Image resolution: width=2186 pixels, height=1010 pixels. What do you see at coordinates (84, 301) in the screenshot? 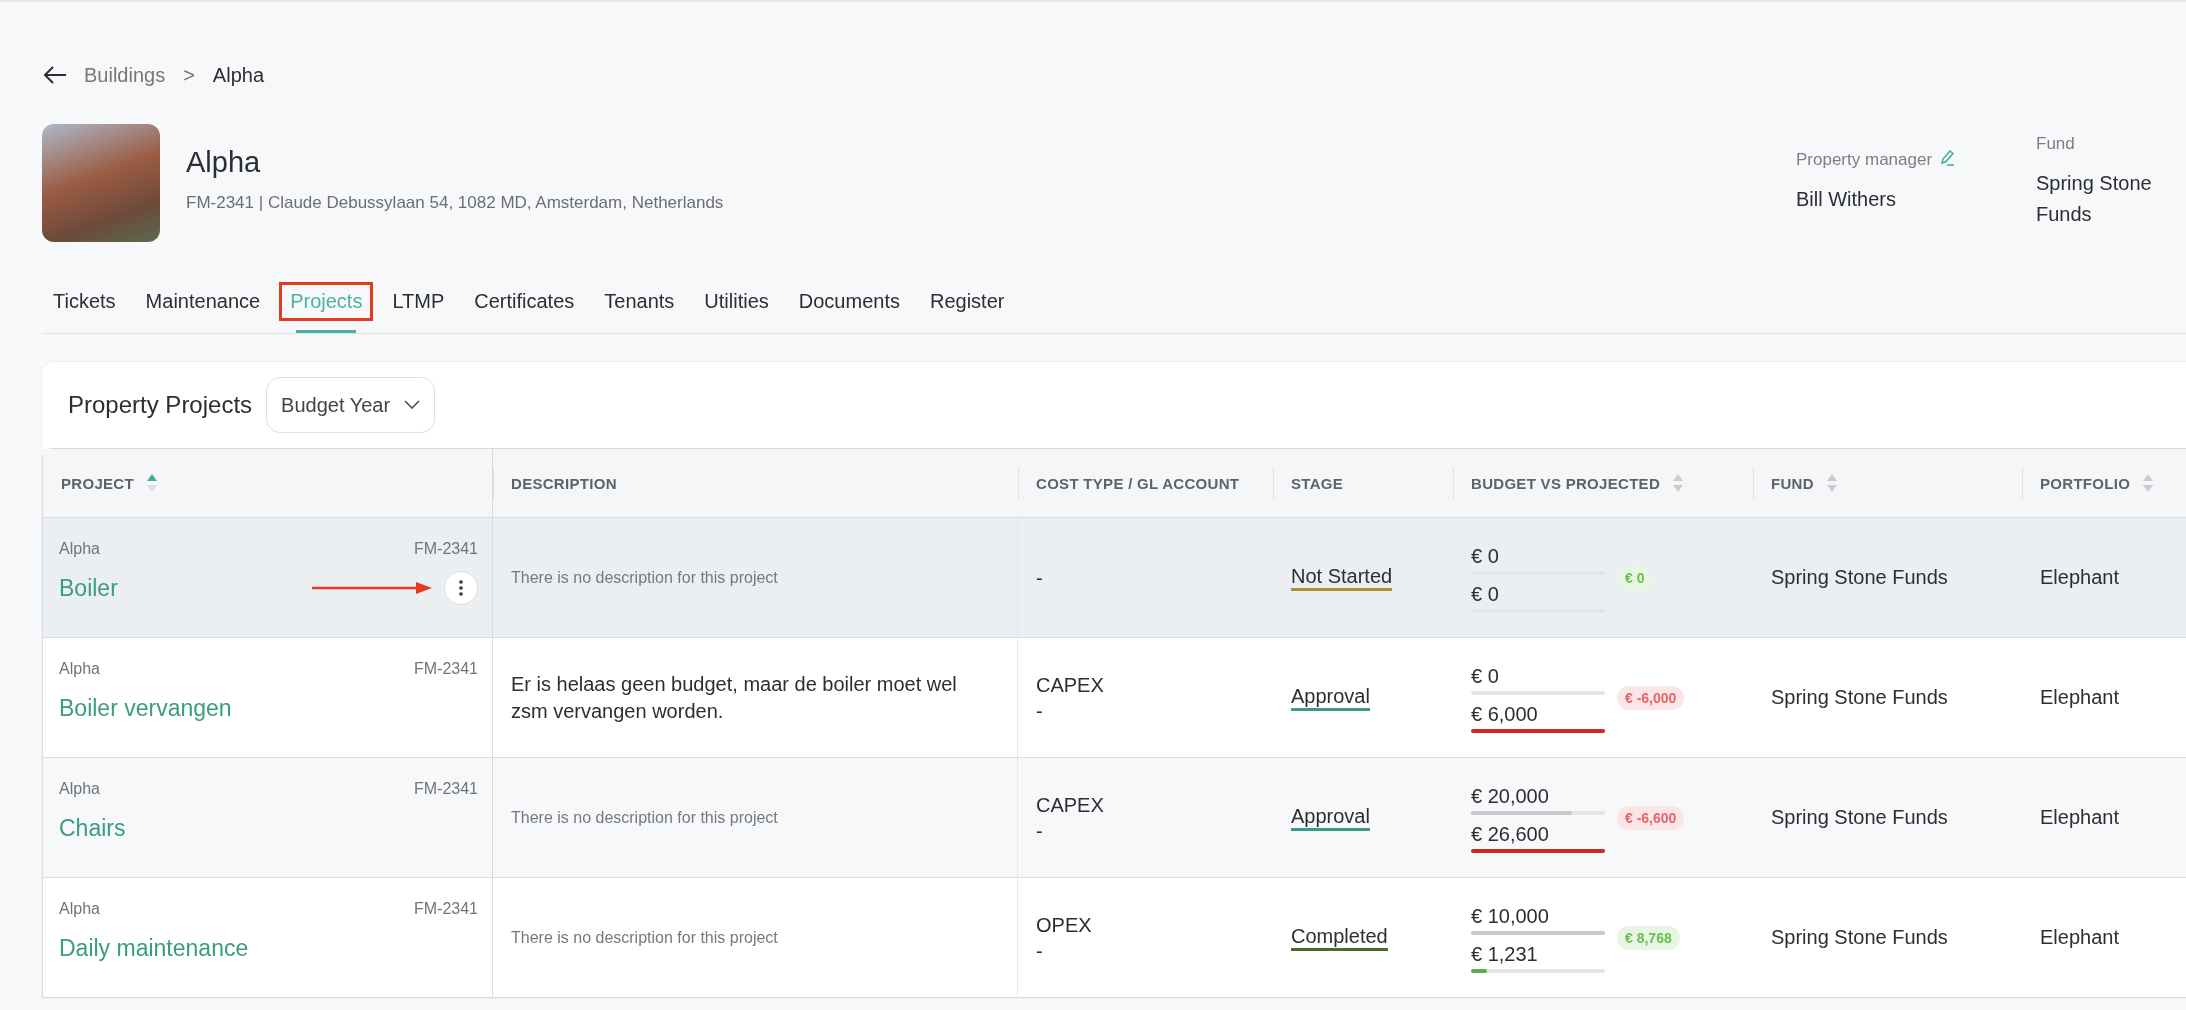
I see `tab: Tickets` at bounding box center [84, 301].